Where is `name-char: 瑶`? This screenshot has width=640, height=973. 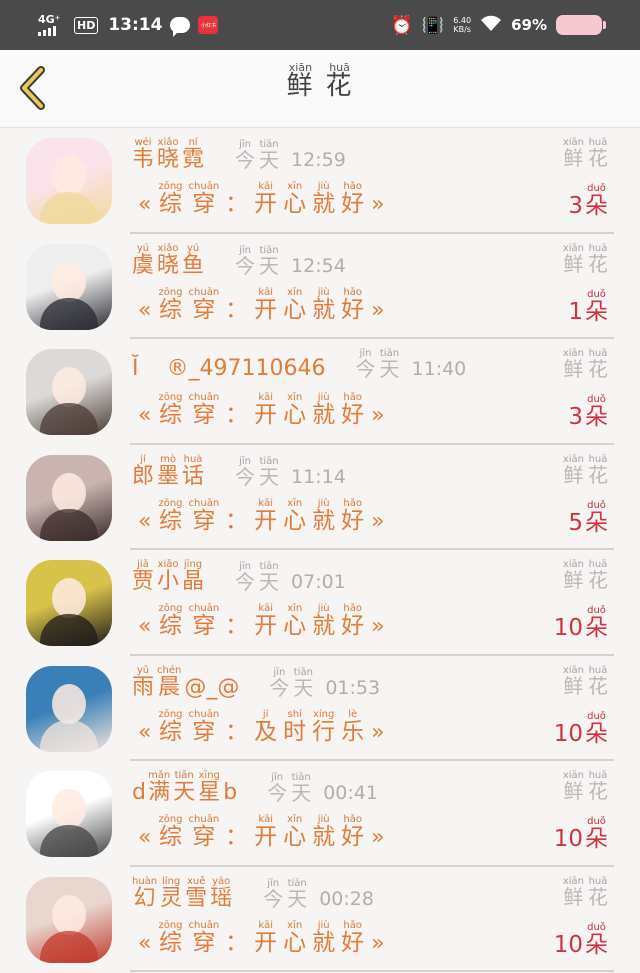 name-char: 瑶 is located at coordinates (221, 898).